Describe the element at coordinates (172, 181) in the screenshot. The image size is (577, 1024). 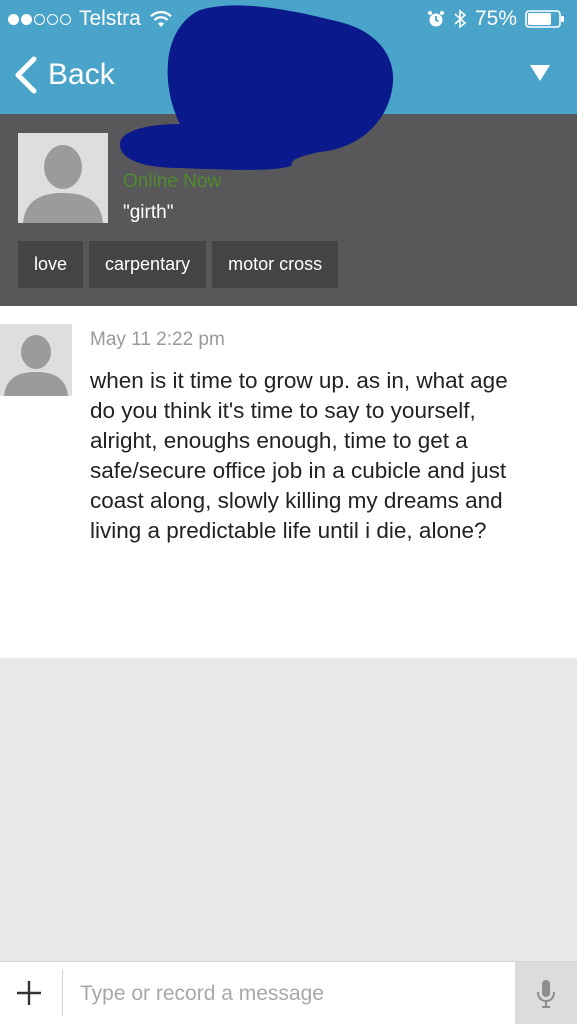
I see `online-status: Online Now` at that location.